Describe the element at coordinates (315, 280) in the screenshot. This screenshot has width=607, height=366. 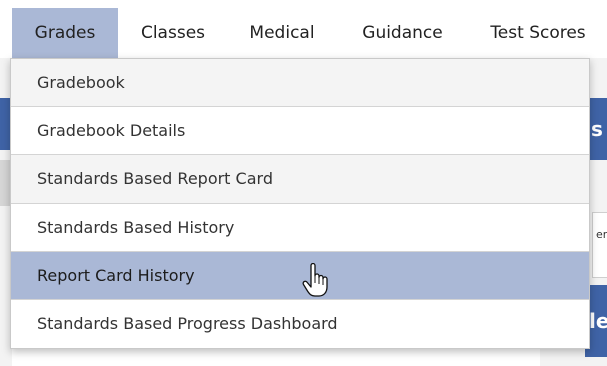
I see `hand-pointer-icon` at that location.